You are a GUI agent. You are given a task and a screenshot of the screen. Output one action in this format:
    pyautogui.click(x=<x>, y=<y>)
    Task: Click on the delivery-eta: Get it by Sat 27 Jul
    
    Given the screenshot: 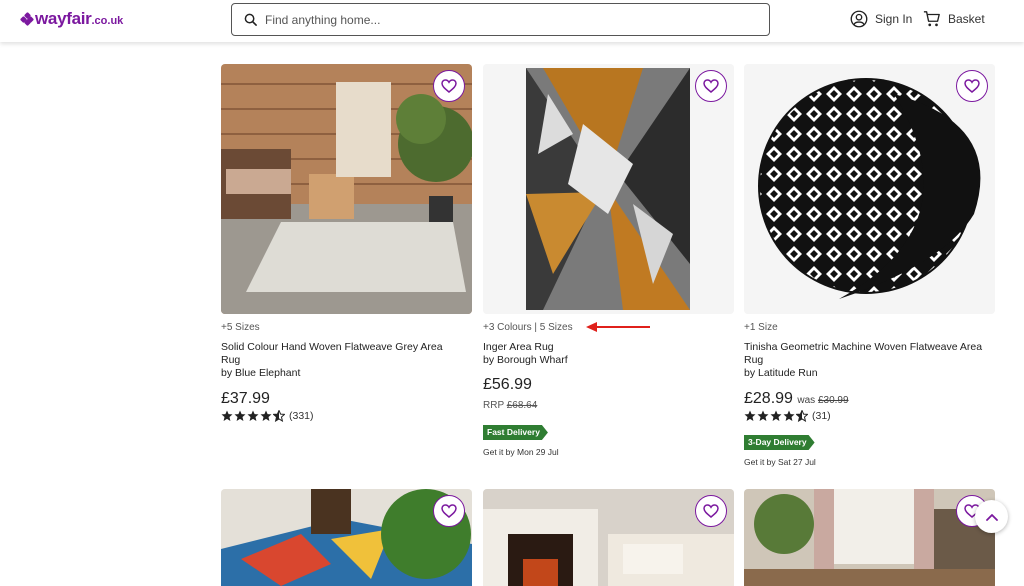 What is the action you would take?
    pyautogui.click(x=780, y=462)
    